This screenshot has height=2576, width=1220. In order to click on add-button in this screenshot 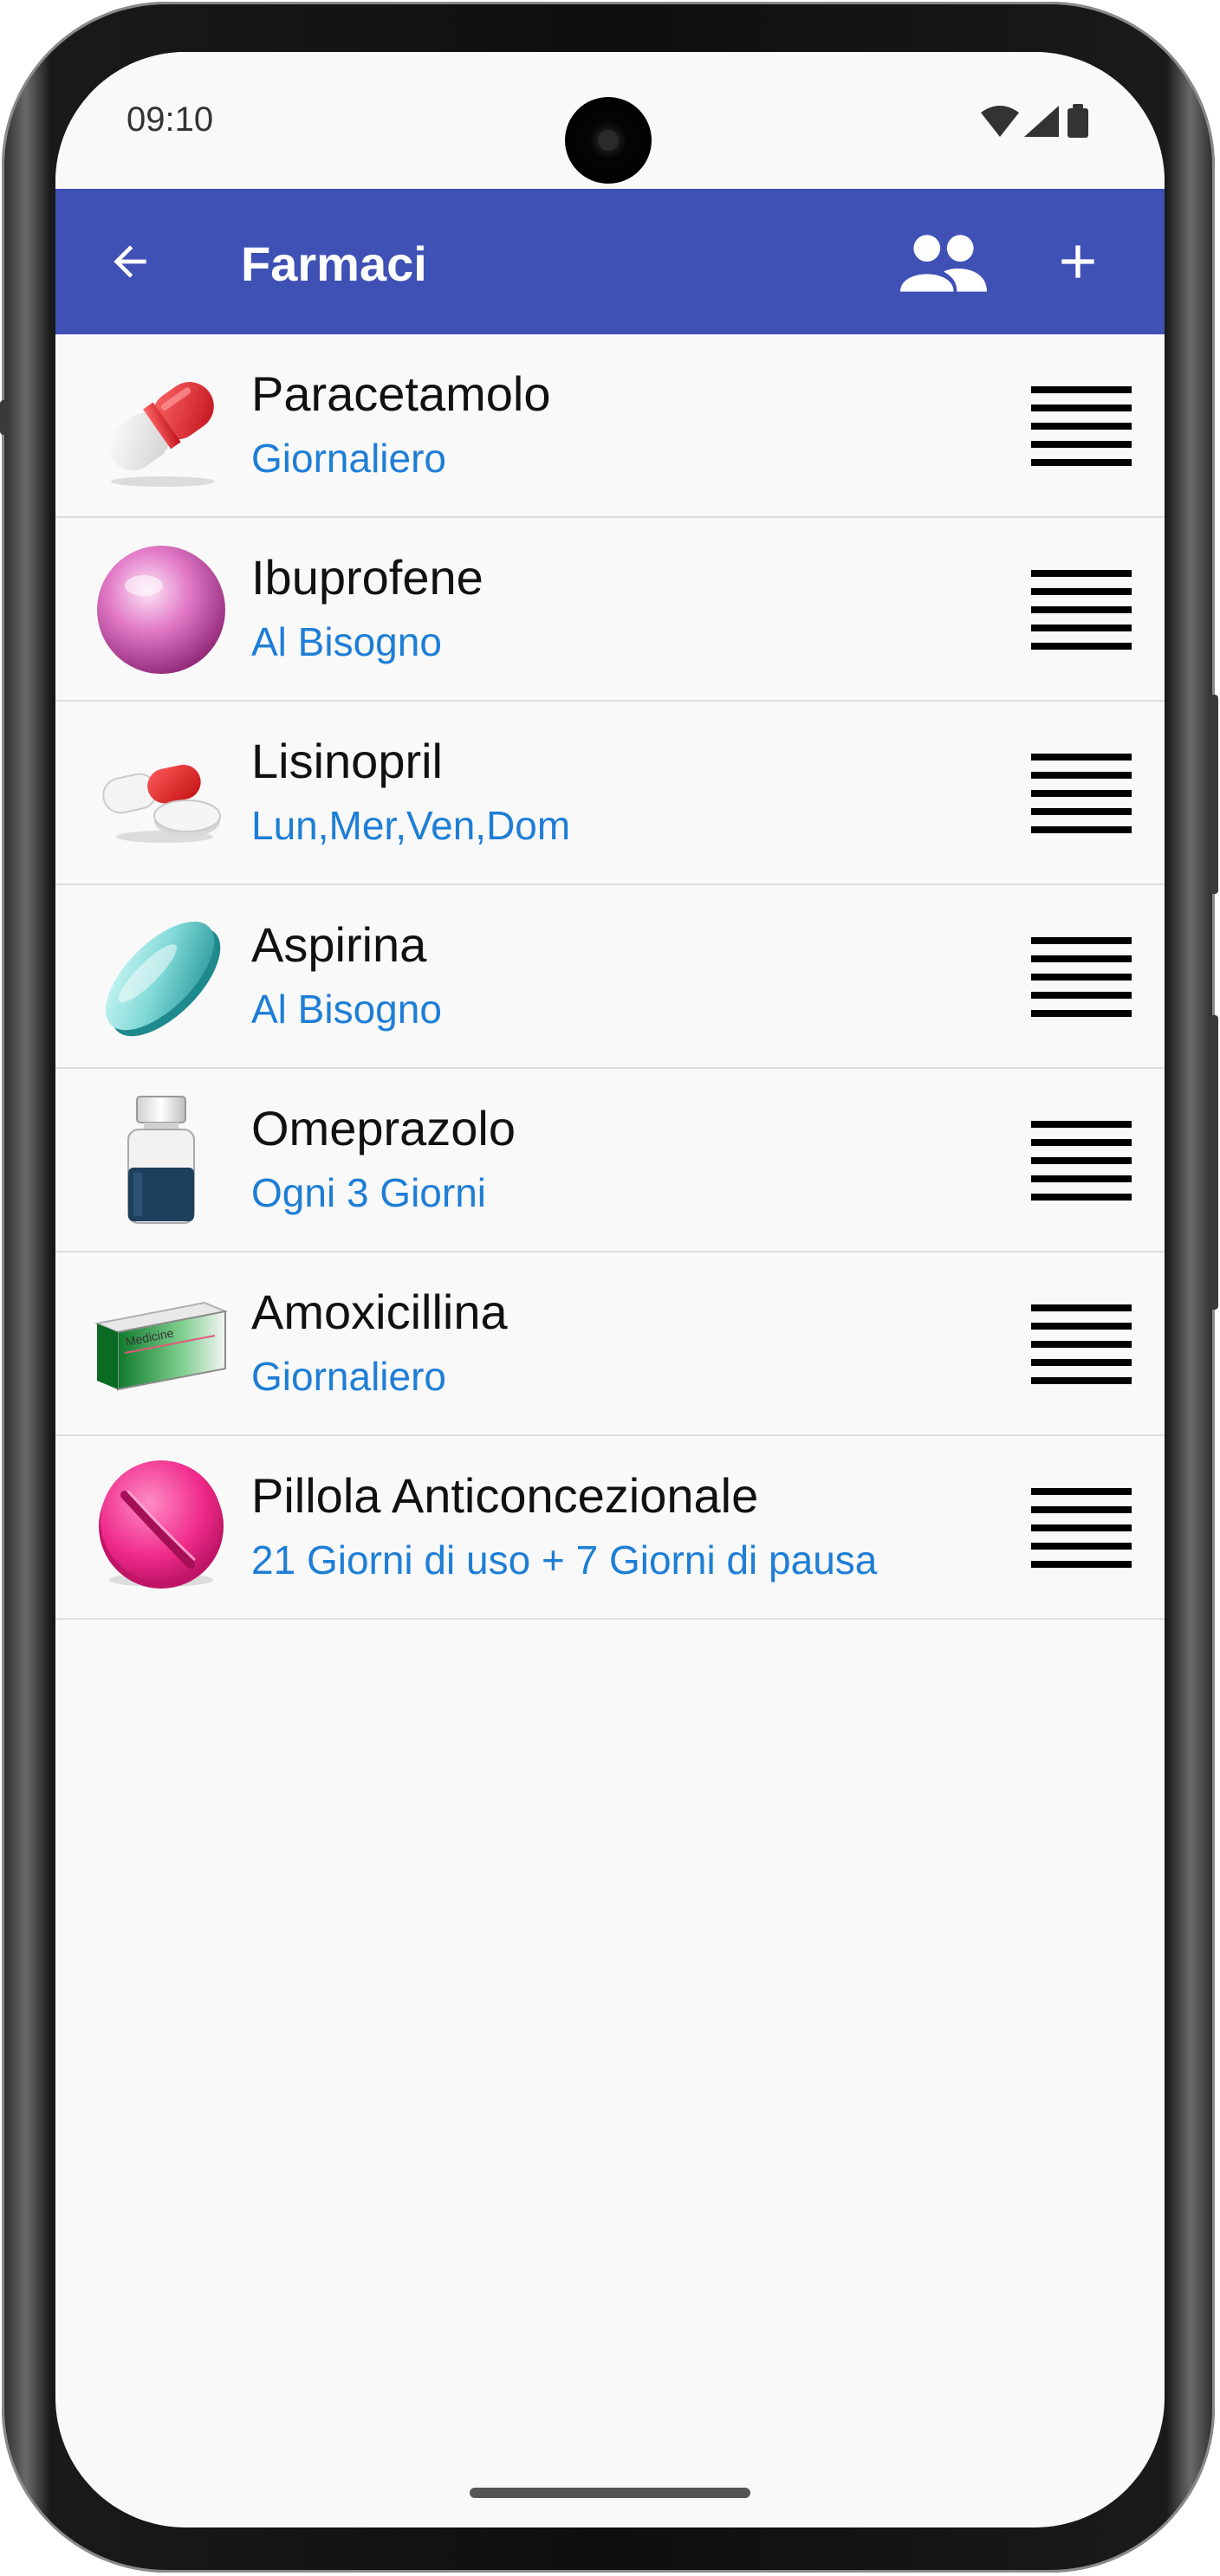, I will do `click(1078, 261)`.